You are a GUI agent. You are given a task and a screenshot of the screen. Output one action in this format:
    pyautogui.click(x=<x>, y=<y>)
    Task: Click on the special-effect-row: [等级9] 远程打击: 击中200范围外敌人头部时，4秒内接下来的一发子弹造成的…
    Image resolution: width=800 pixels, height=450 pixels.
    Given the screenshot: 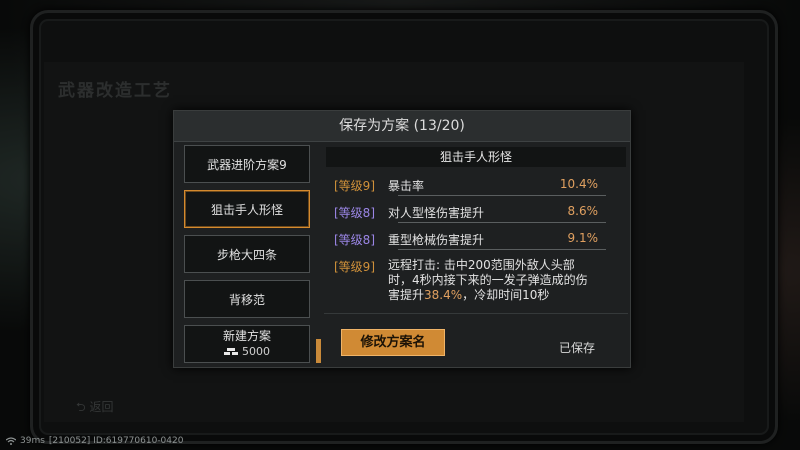 What is the action you would take?
    pyautogui.click(x=465, y=280)
    